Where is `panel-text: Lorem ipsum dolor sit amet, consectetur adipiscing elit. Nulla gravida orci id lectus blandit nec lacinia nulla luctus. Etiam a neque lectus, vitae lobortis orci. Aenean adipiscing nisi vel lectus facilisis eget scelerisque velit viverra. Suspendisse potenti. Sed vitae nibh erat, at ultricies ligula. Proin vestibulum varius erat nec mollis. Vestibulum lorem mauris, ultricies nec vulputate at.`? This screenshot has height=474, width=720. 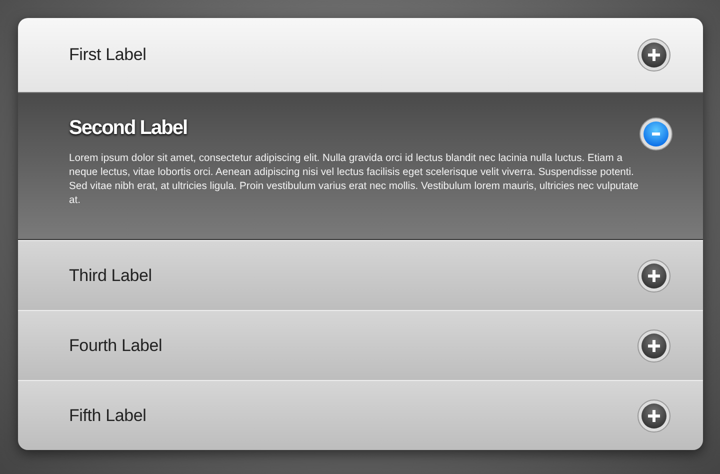 panel-text: Lorem ipsum dolor sit amet, consectetur adipiscing elit. Nulla gravida orci id lectus blandit nec lacinia nulla luctus. Etiam a neque lectus, vitae lobortis orci. Aenean adipiscing nisi vel lectus facilisis eget scelerisque velit viverra. Suspendisse potenti. Sed vitae nibh erat, at ultricies ligula. Proin vestibulum varius erat nec mollis. Vestibulum lorem mauris, ultricies nec vulputate at. is located at coordinates (354, 180).